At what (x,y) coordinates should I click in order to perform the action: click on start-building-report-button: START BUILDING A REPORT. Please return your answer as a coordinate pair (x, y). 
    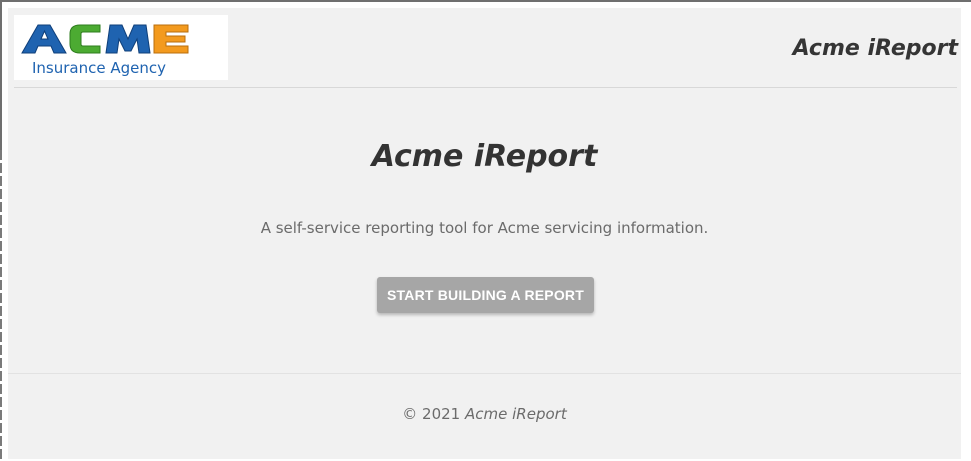
    Looking at the image, I should click on (485, 295).